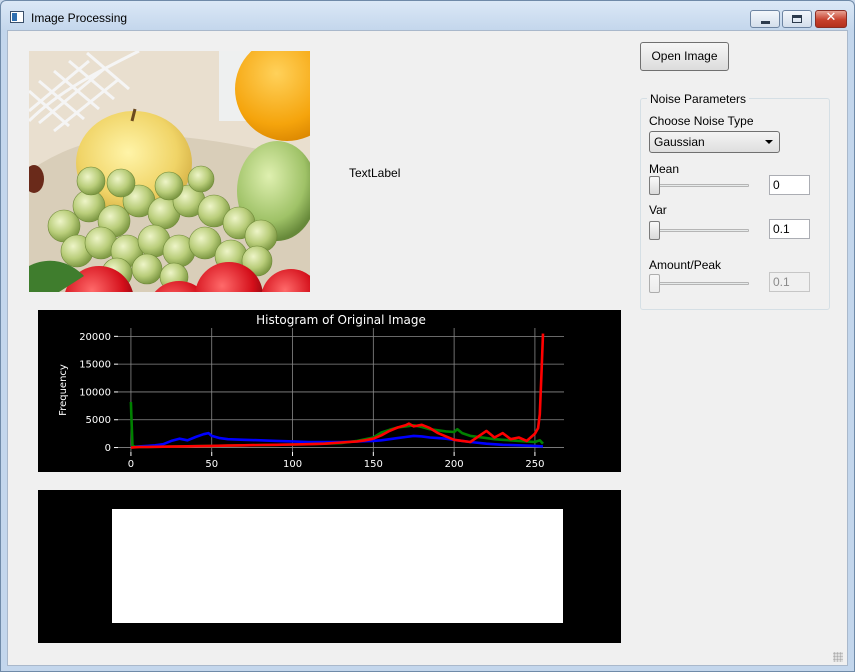  Describe the element at coordinates (337, 566) in the screenshot. I see `plot-area` at that location.